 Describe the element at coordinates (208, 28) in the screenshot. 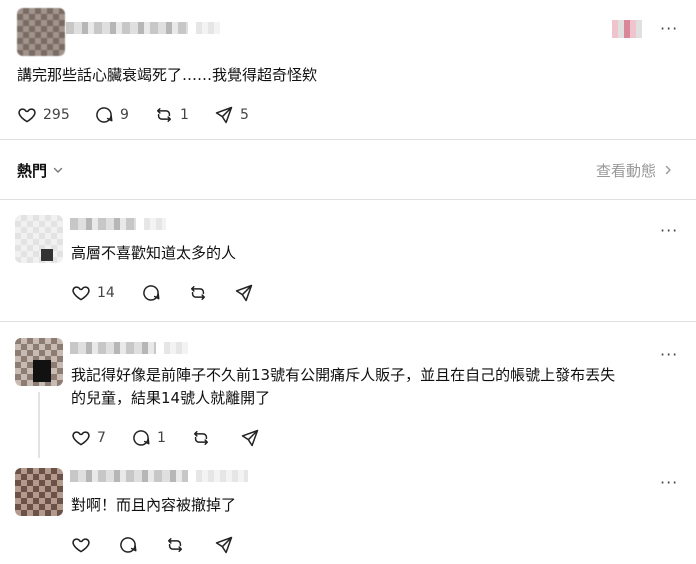

I see `post-time-redacted` at that location.